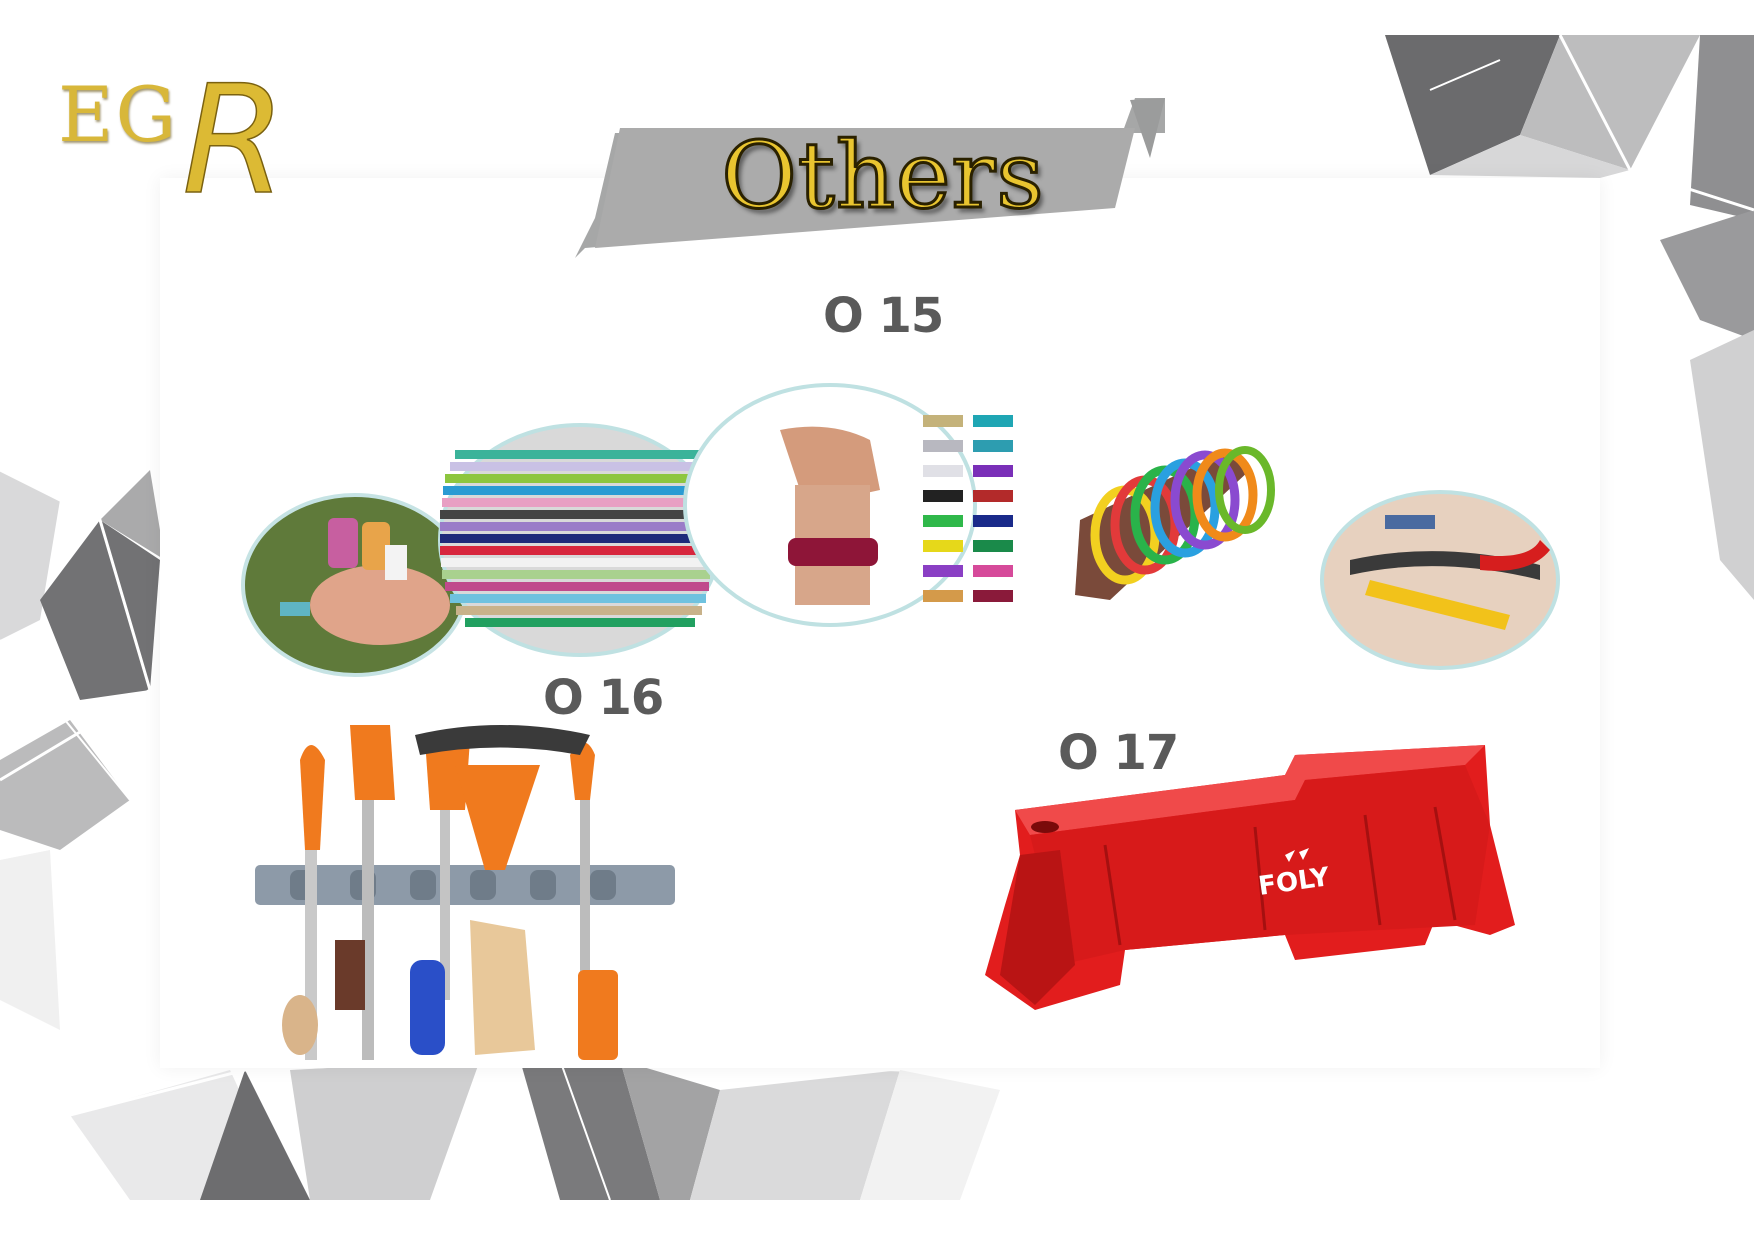  What do you see at coordinates (848, 505) in the screenshot?
I see `wristband-photo-fist` at bounding box center [848, 505].